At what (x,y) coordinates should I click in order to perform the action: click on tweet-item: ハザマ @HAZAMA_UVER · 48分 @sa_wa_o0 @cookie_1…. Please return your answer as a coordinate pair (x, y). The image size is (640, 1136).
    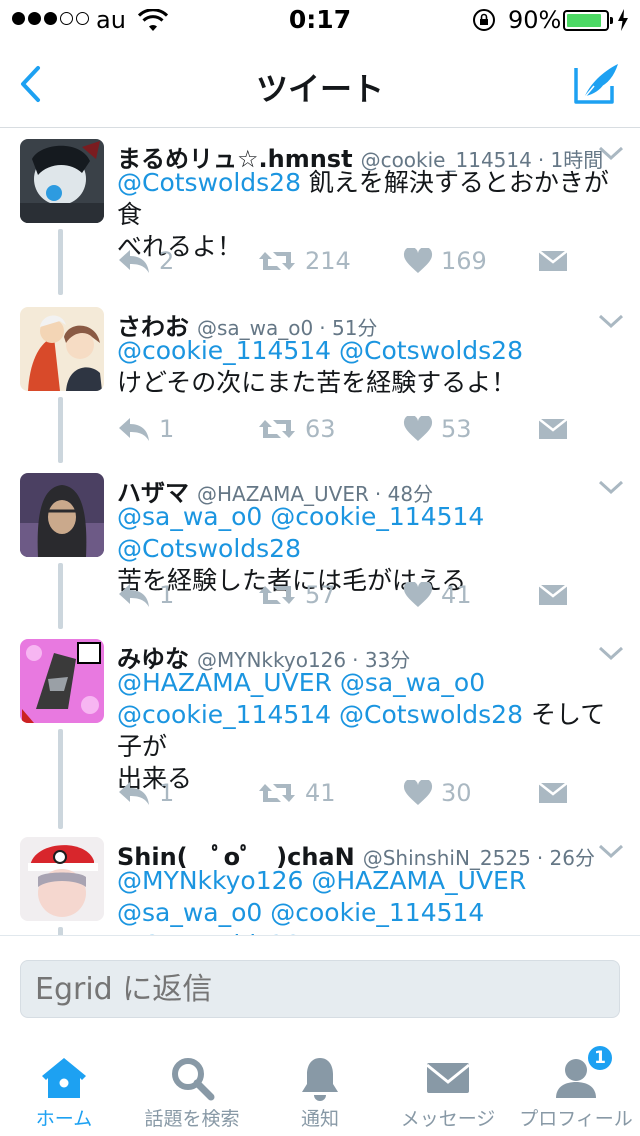
    Looking at the image, I should click on (320, 552).